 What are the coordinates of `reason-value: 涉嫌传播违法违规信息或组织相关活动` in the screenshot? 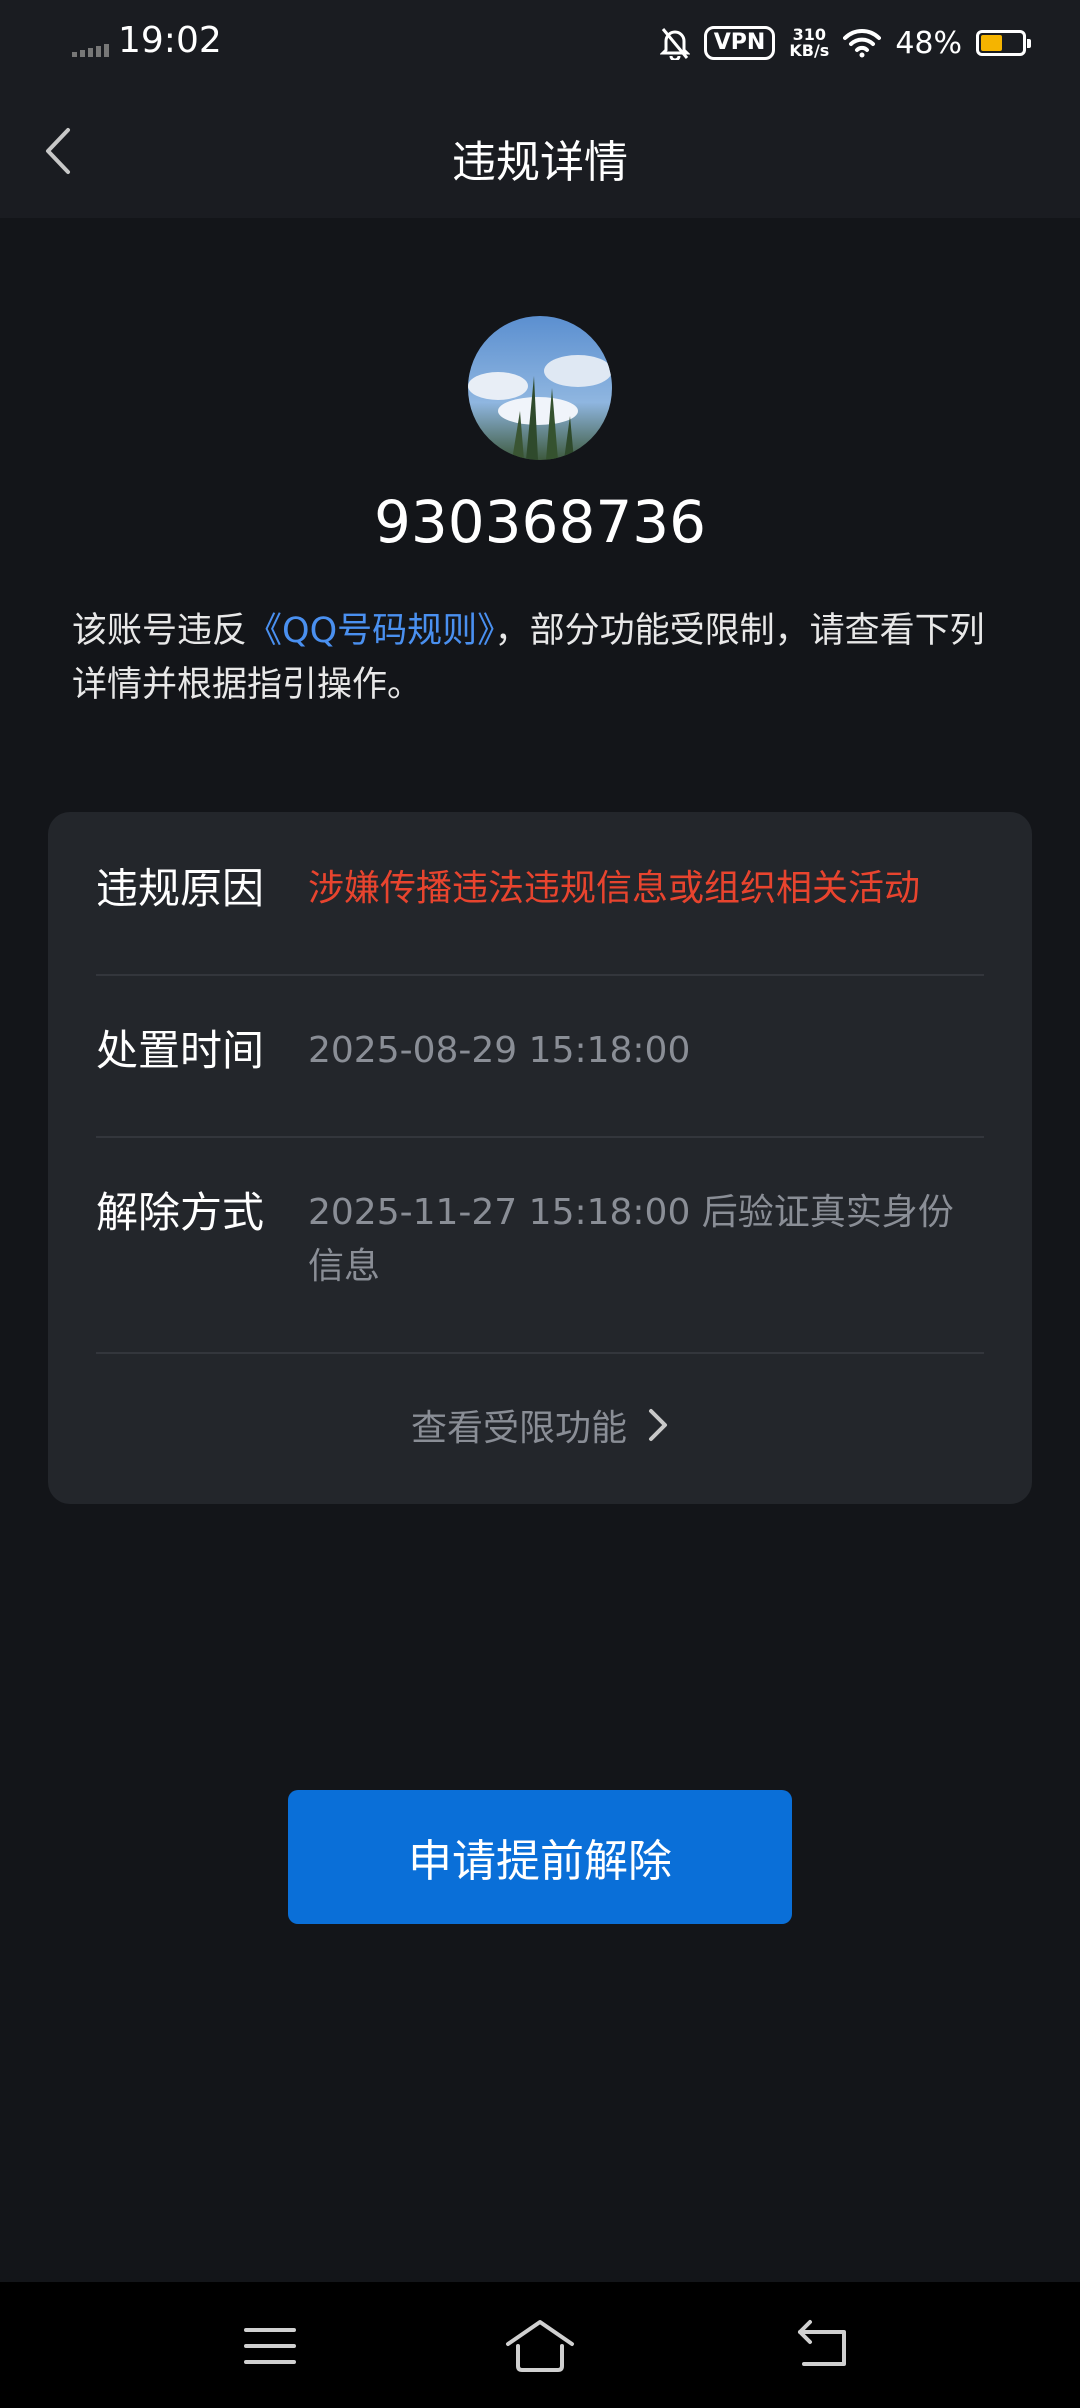 It's located at (614, 888).